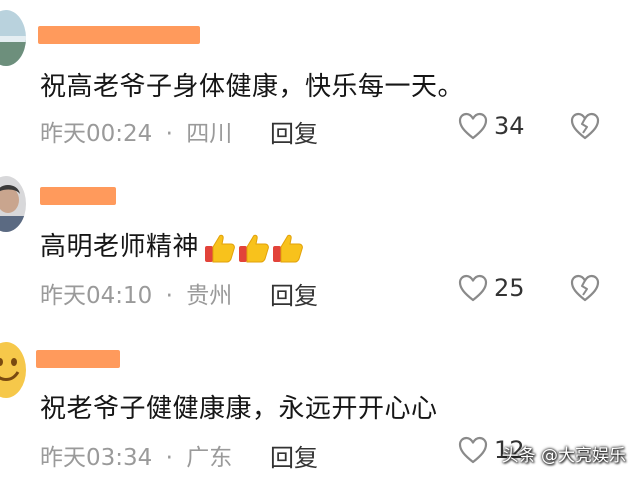 The image size is (640, 480). I want to click on comment-time: 昨天04:10, so click(96, 296).